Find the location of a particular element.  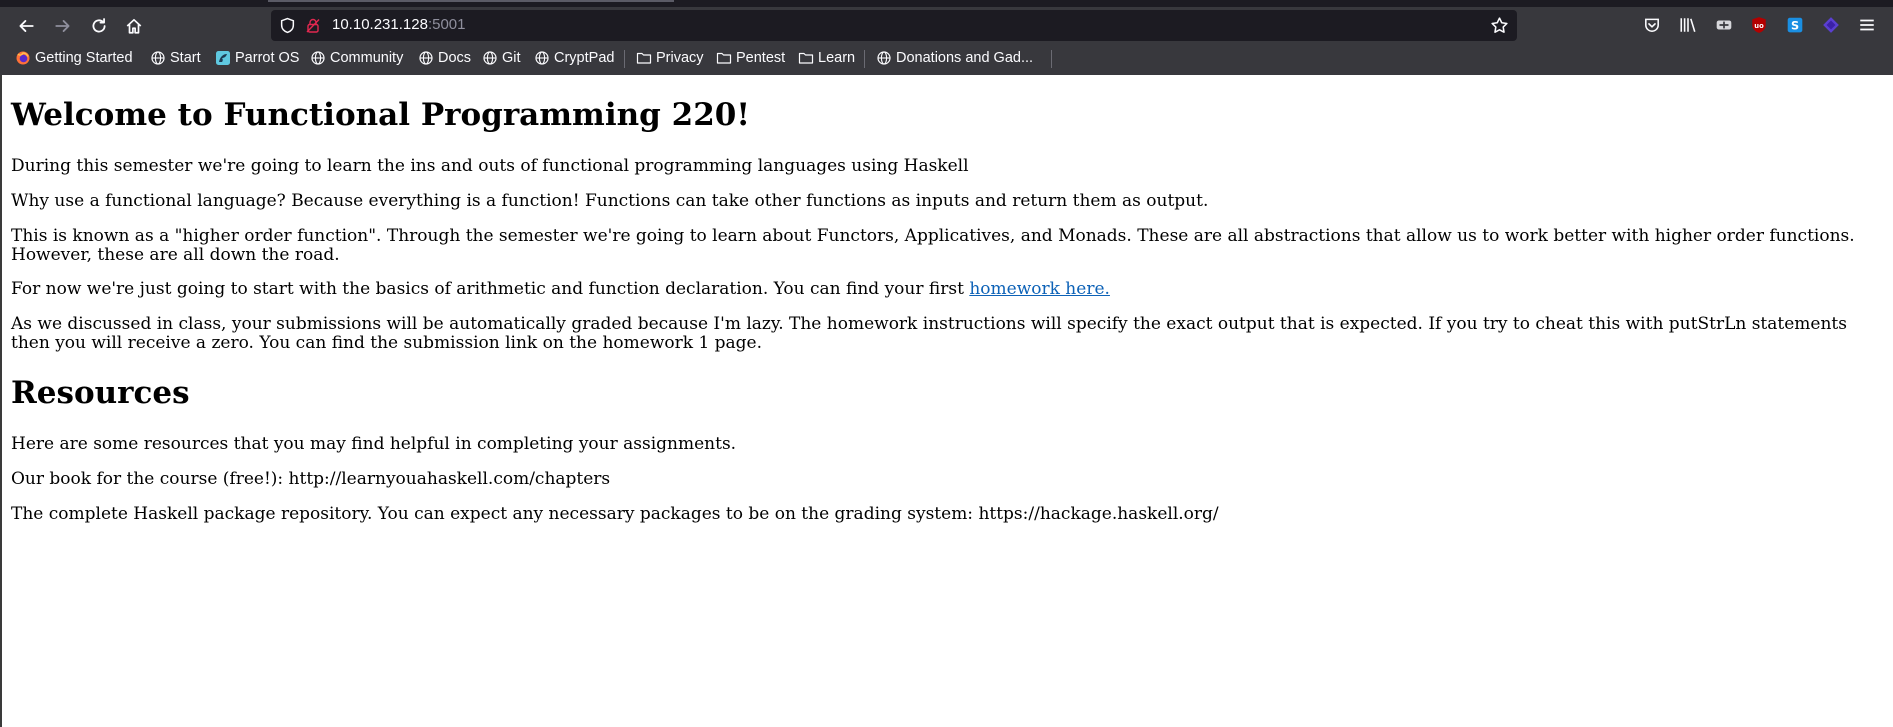

menu-button is located at coordinates (1867, 25).